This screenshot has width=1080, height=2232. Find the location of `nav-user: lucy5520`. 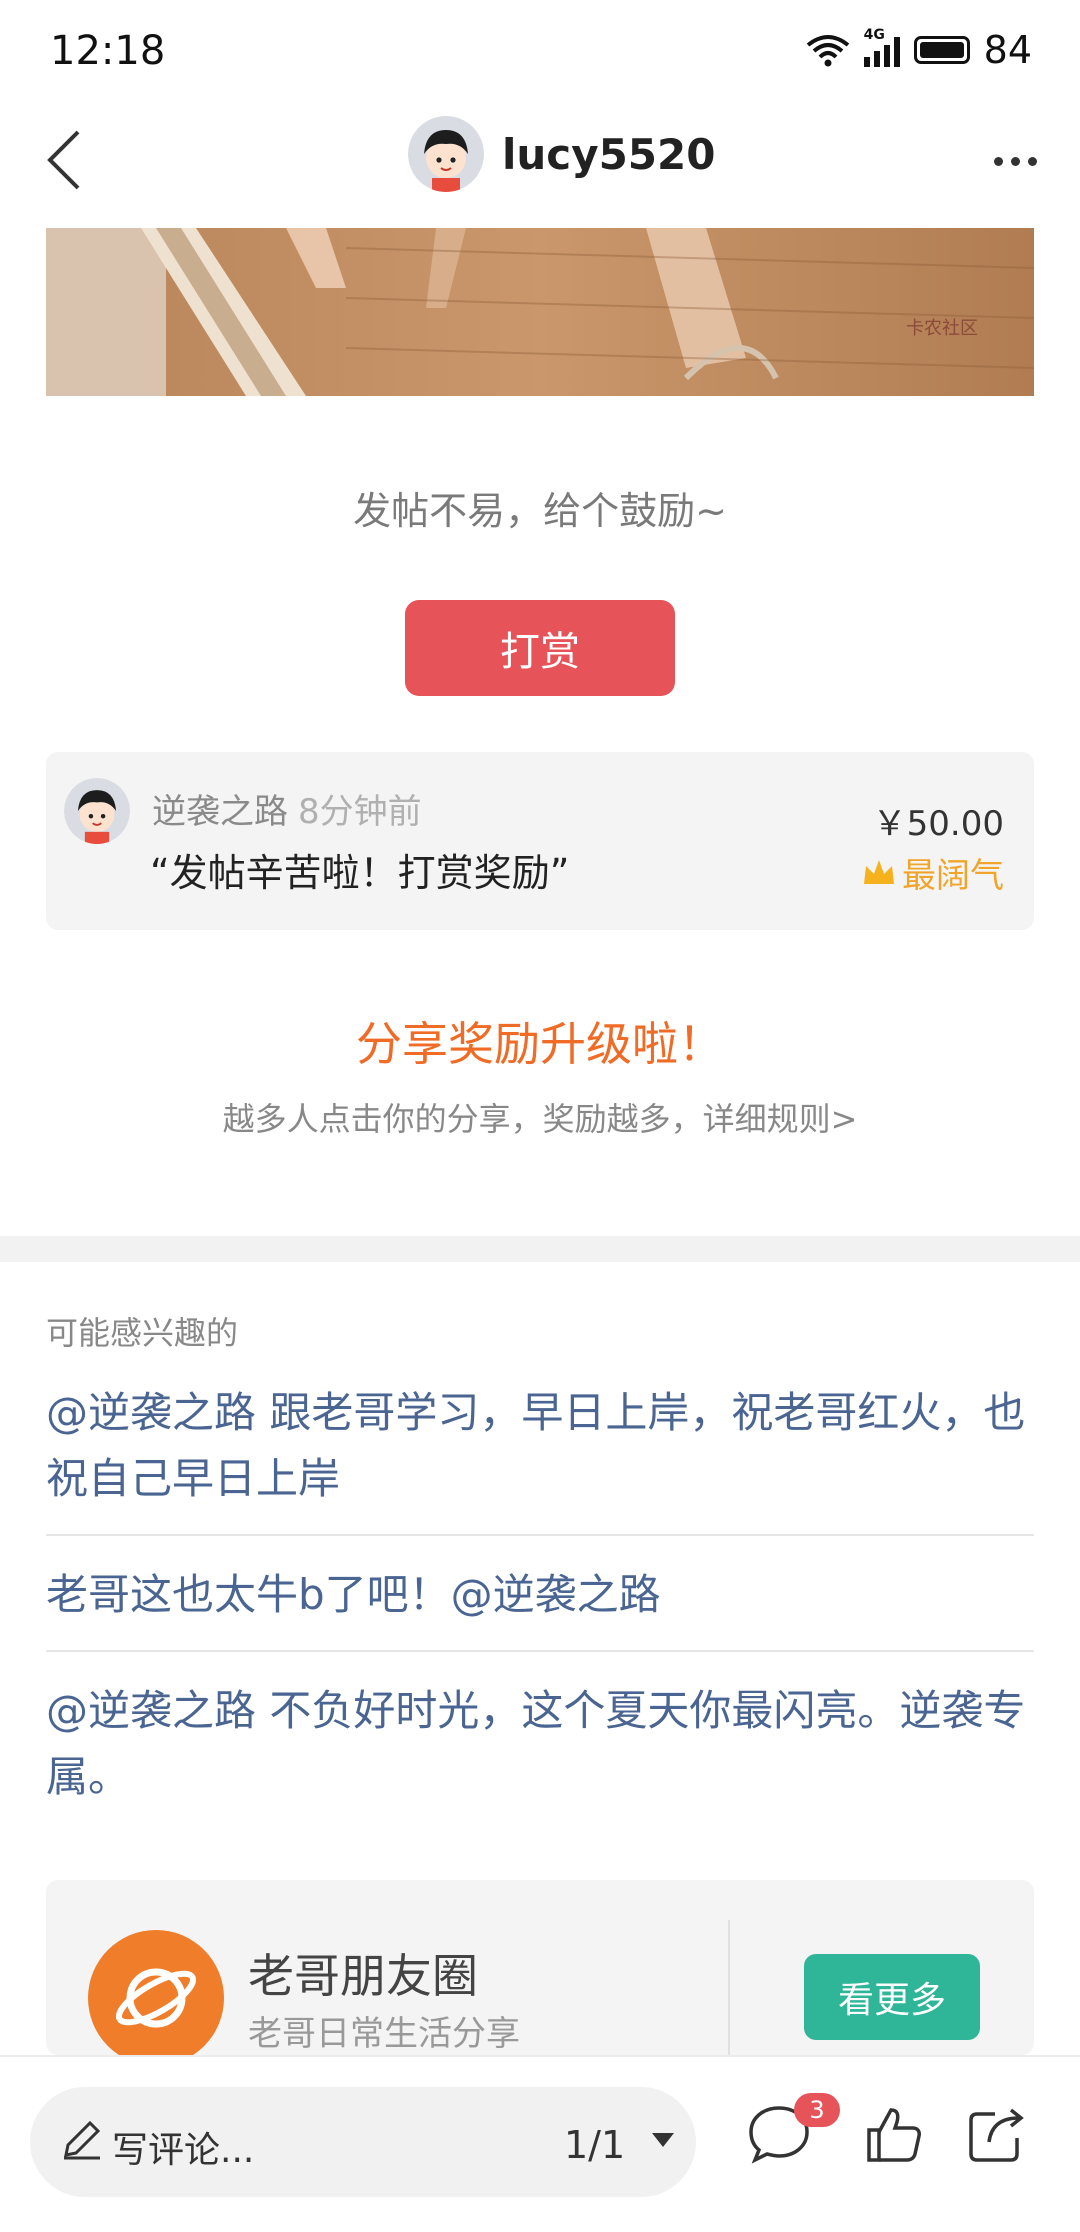

nav-user: lucy5520 is located at coordinates (561, 154).